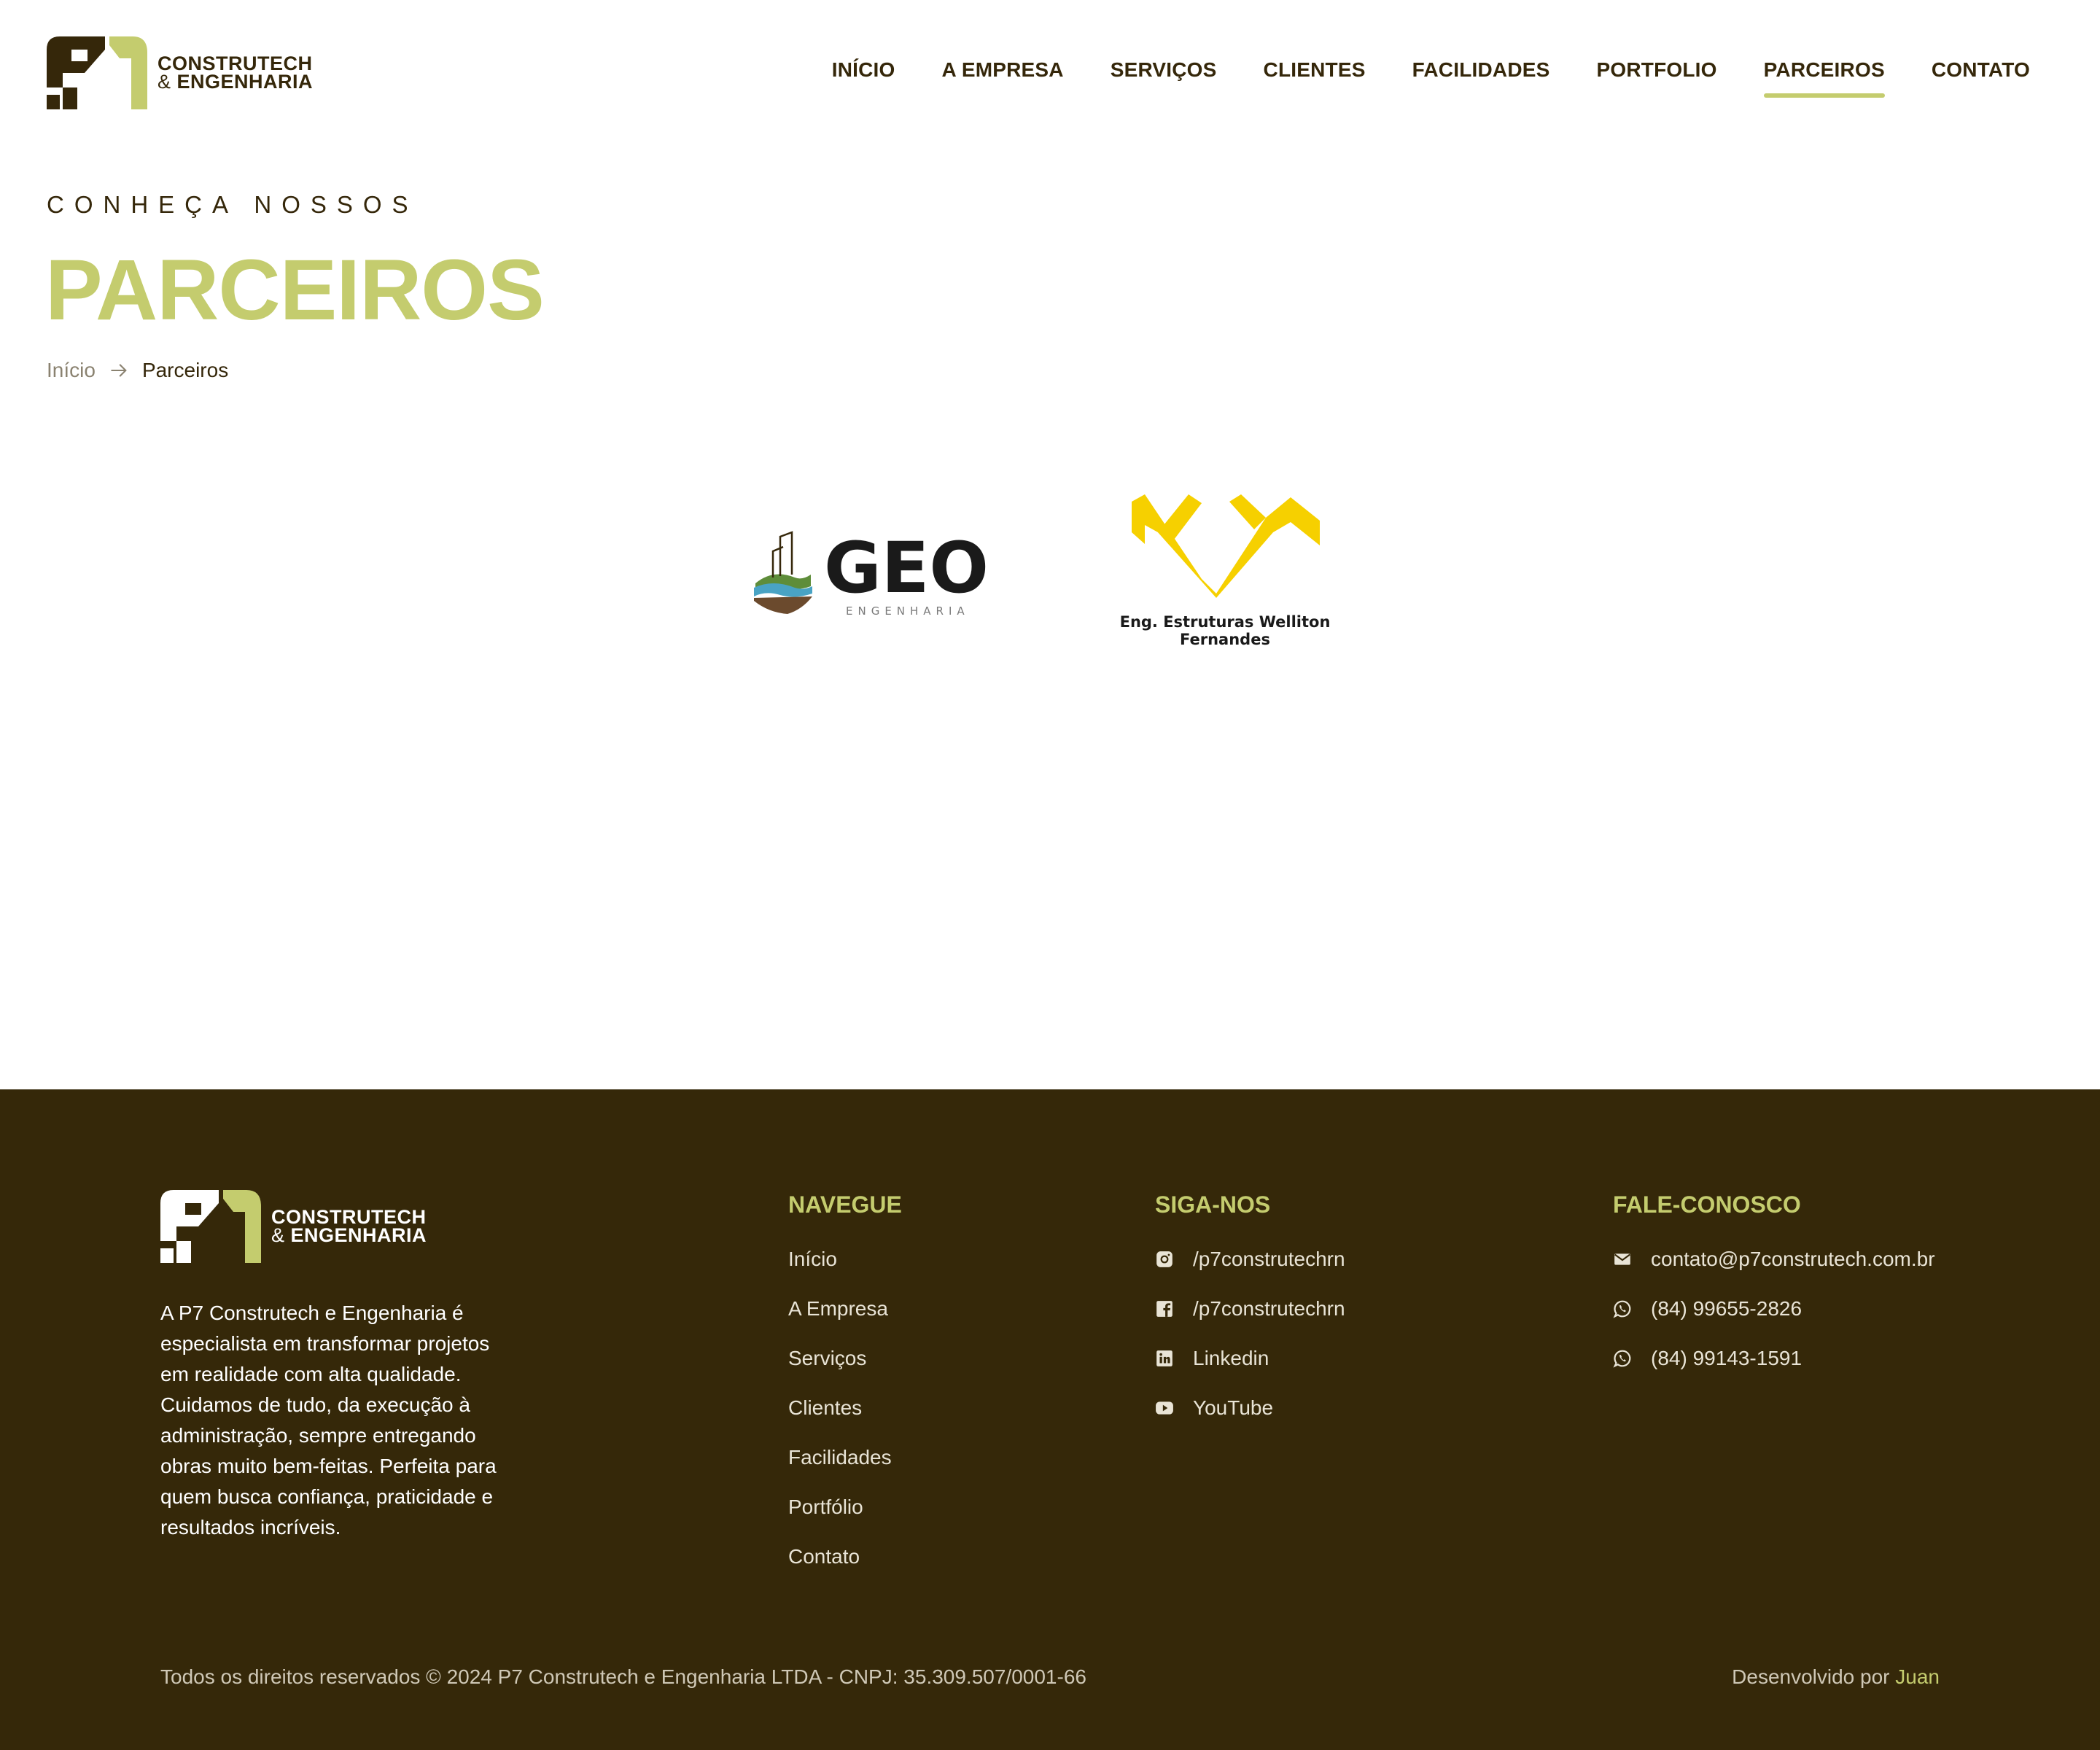 The image size is (2100, 1750). What do you see at coordinates (1726, 1358) in the screenshot?
I see `phone-label-2: (84) 99143-1591` at bounding box center [1726, 1358].